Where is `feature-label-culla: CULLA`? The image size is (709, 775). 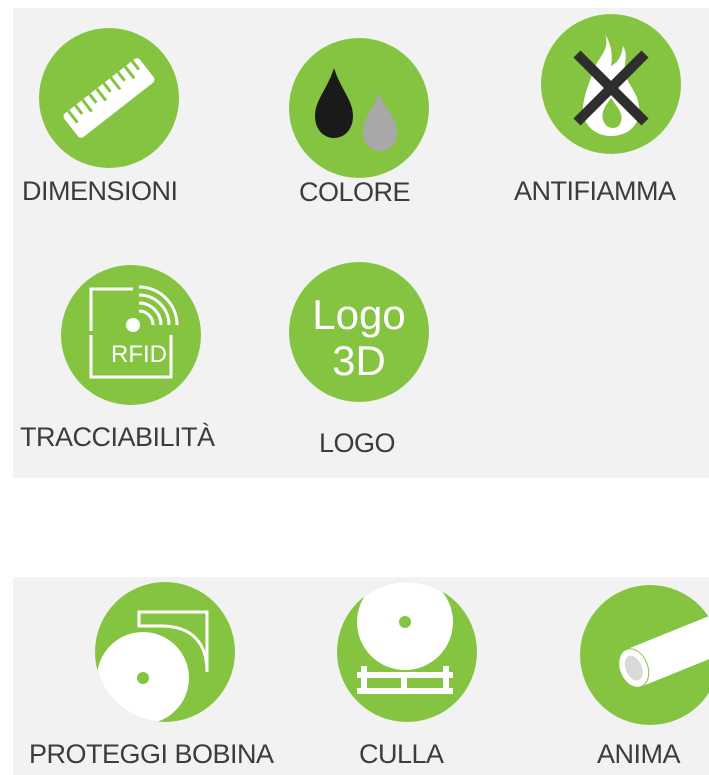
feature-label-culla: CULLA is located at coordinates (401, 754).